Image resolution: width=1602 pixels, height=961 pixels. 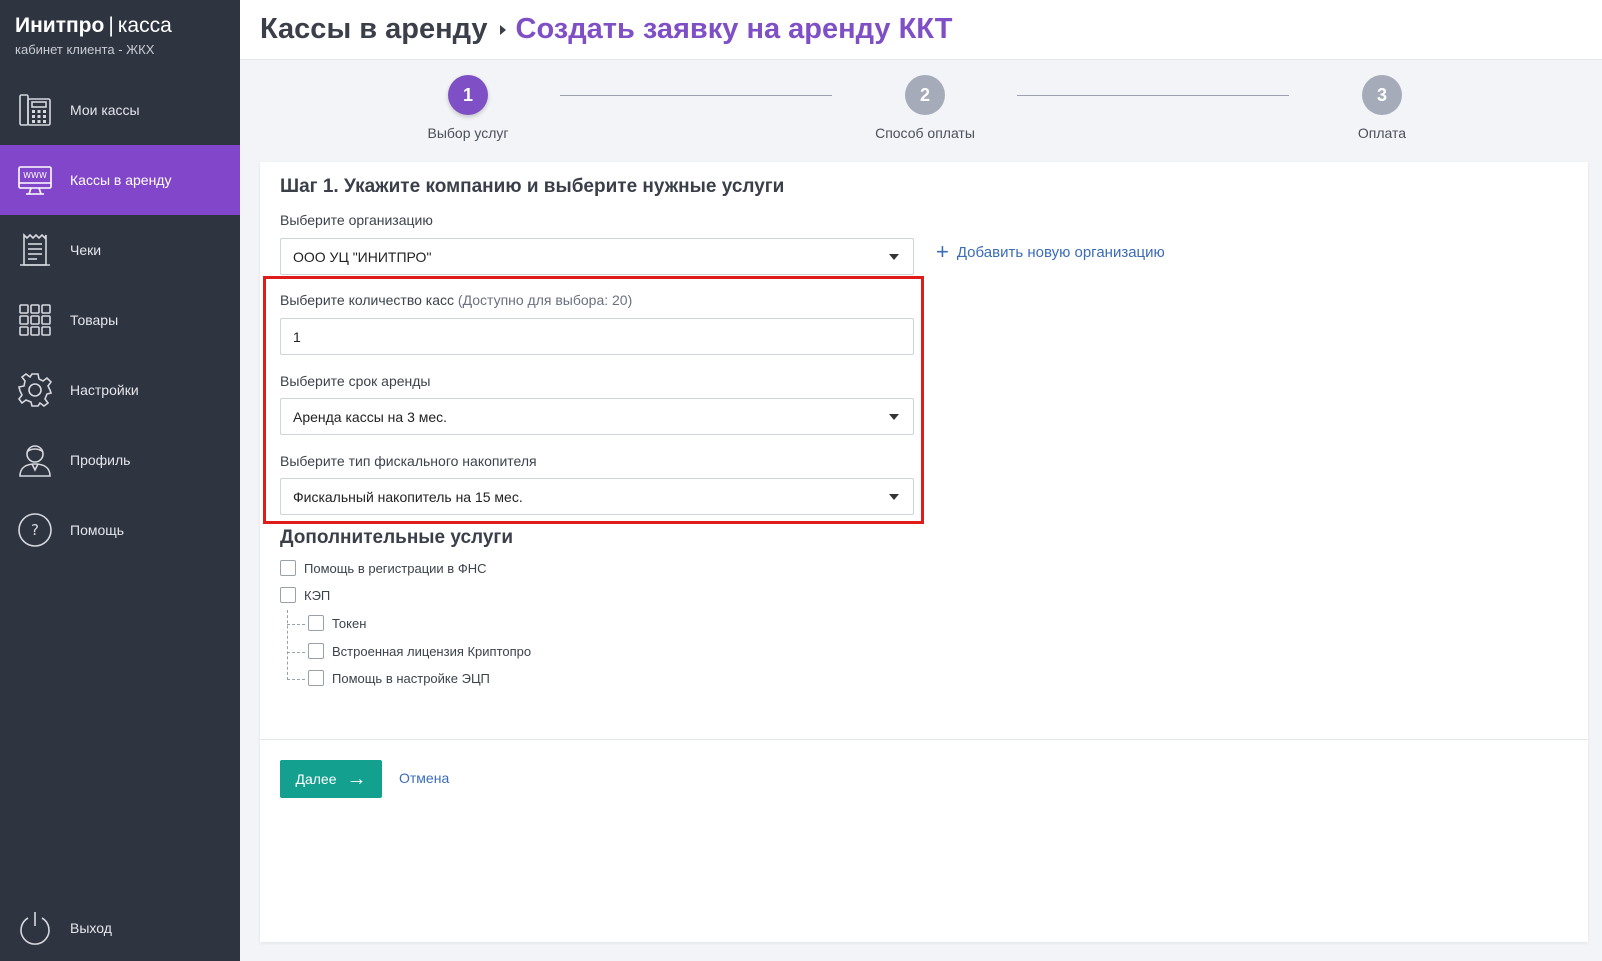 I want to click on step-3: 3 Оплата, so click(x=1382, y=108).